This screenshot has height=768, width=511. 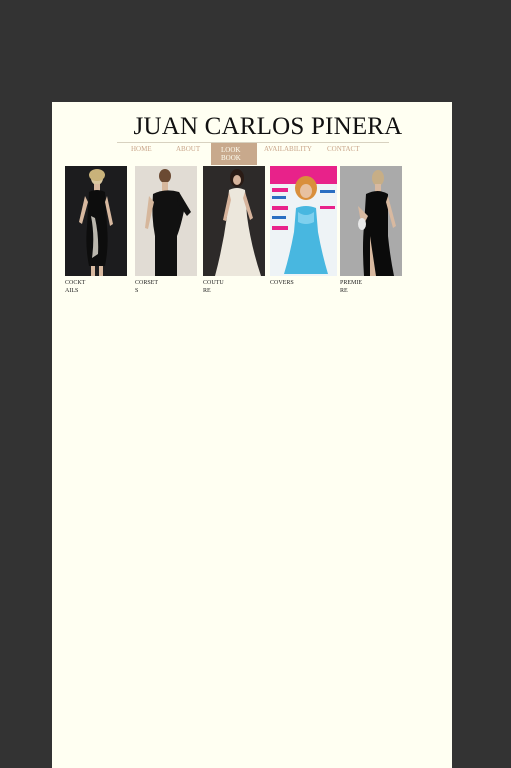 I want to click on nav-look-book: LOOK BOOK, so click(x=234, y=154).